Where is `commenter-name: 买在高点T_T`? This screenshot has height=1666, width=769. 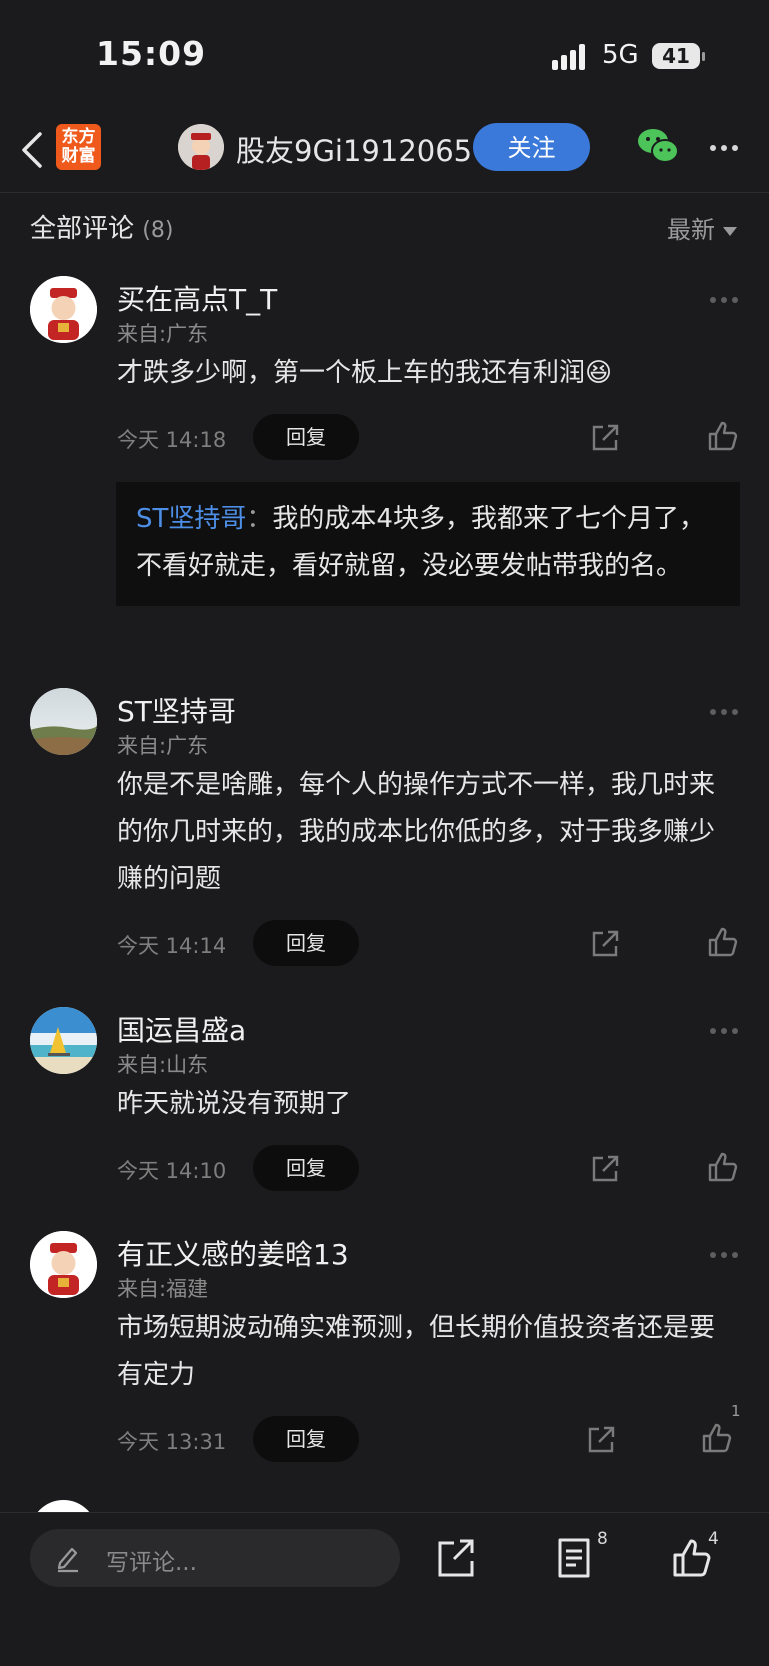 commenter-name: 买在高点T_T is located at coordinates (197, 298).